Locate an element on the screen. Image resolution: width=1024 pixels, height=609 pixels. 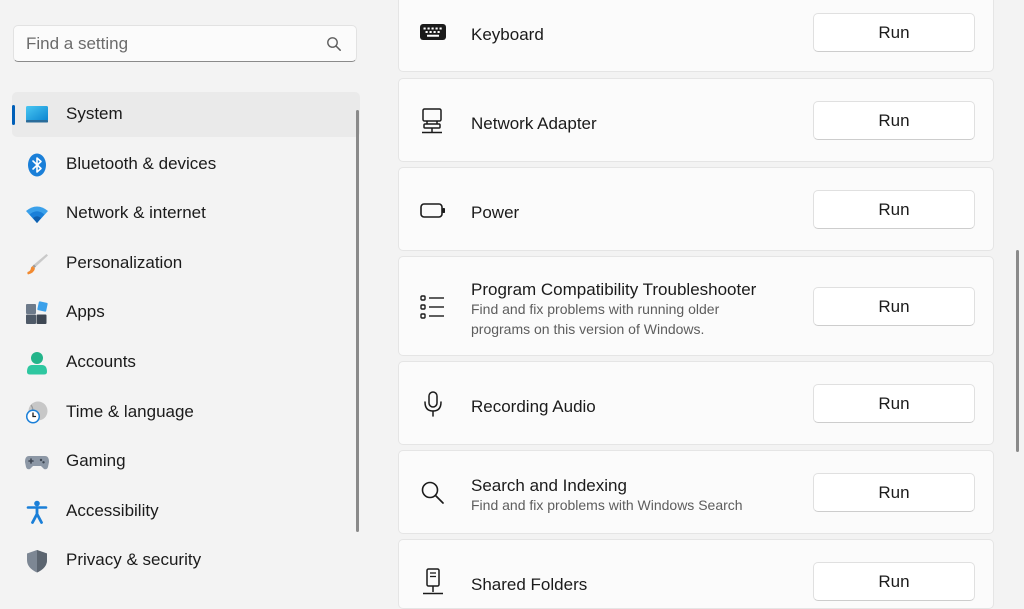
list-icon is located at coordinates (432, 307).